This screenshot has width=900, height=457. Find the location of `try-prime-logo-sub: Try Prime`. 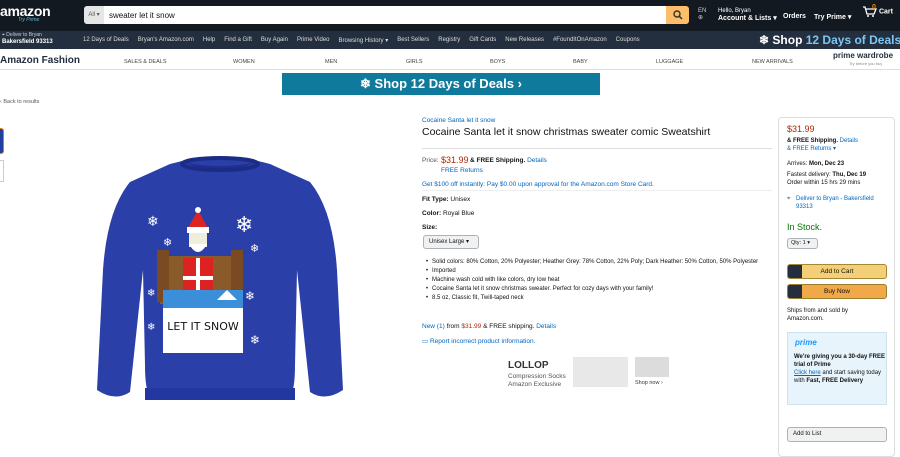

try-prime-logo-sub: Try Prime is located at coordinates (28, 20).